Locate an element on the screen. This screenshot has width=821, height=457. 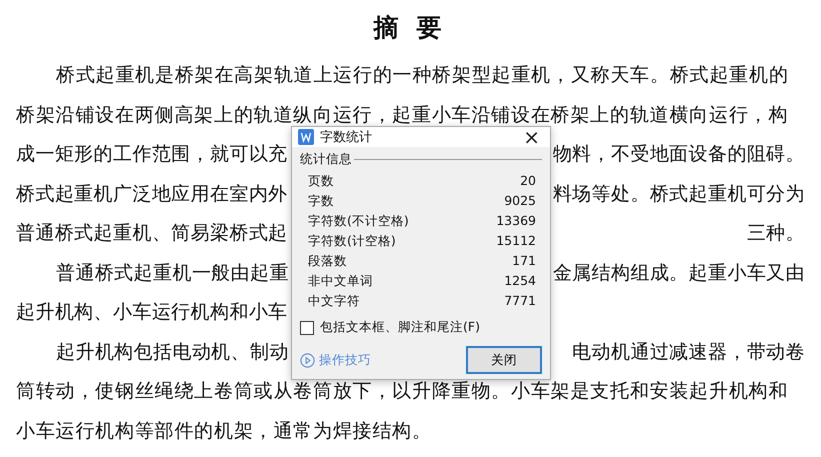
stat-label: 字符数(不计空格) is located at coordinates (358, 221).